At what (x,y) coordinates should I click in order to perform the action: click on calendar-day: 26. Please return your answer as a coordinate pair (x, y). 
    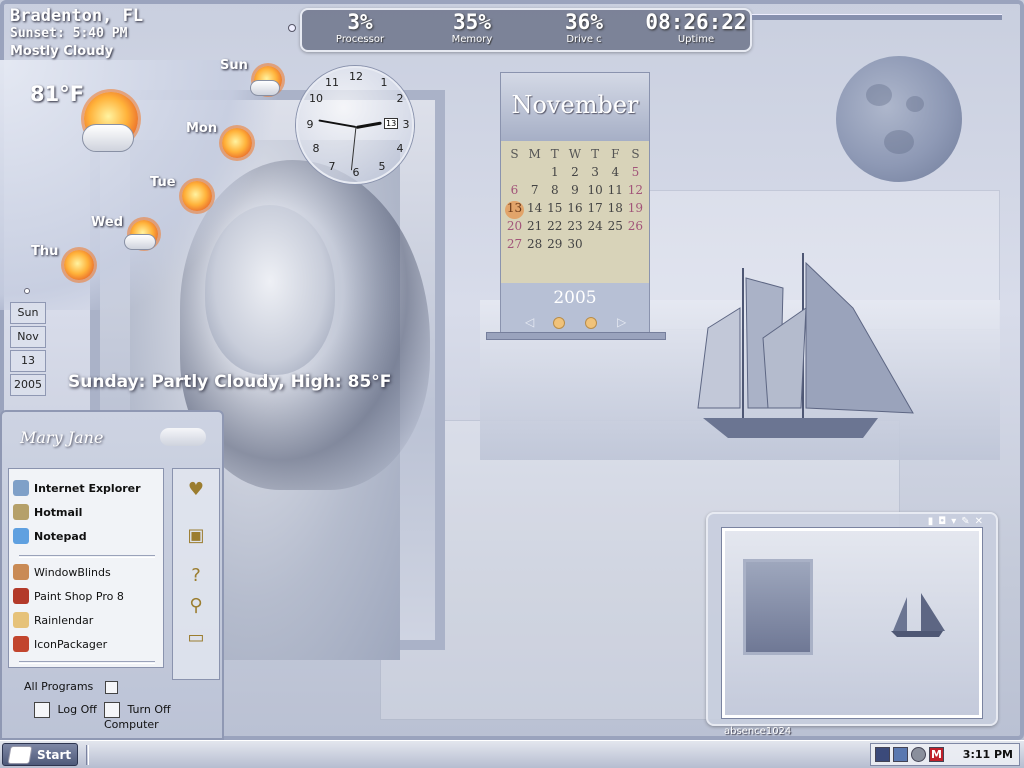
    Looking at the image, I should click on (635, 228).